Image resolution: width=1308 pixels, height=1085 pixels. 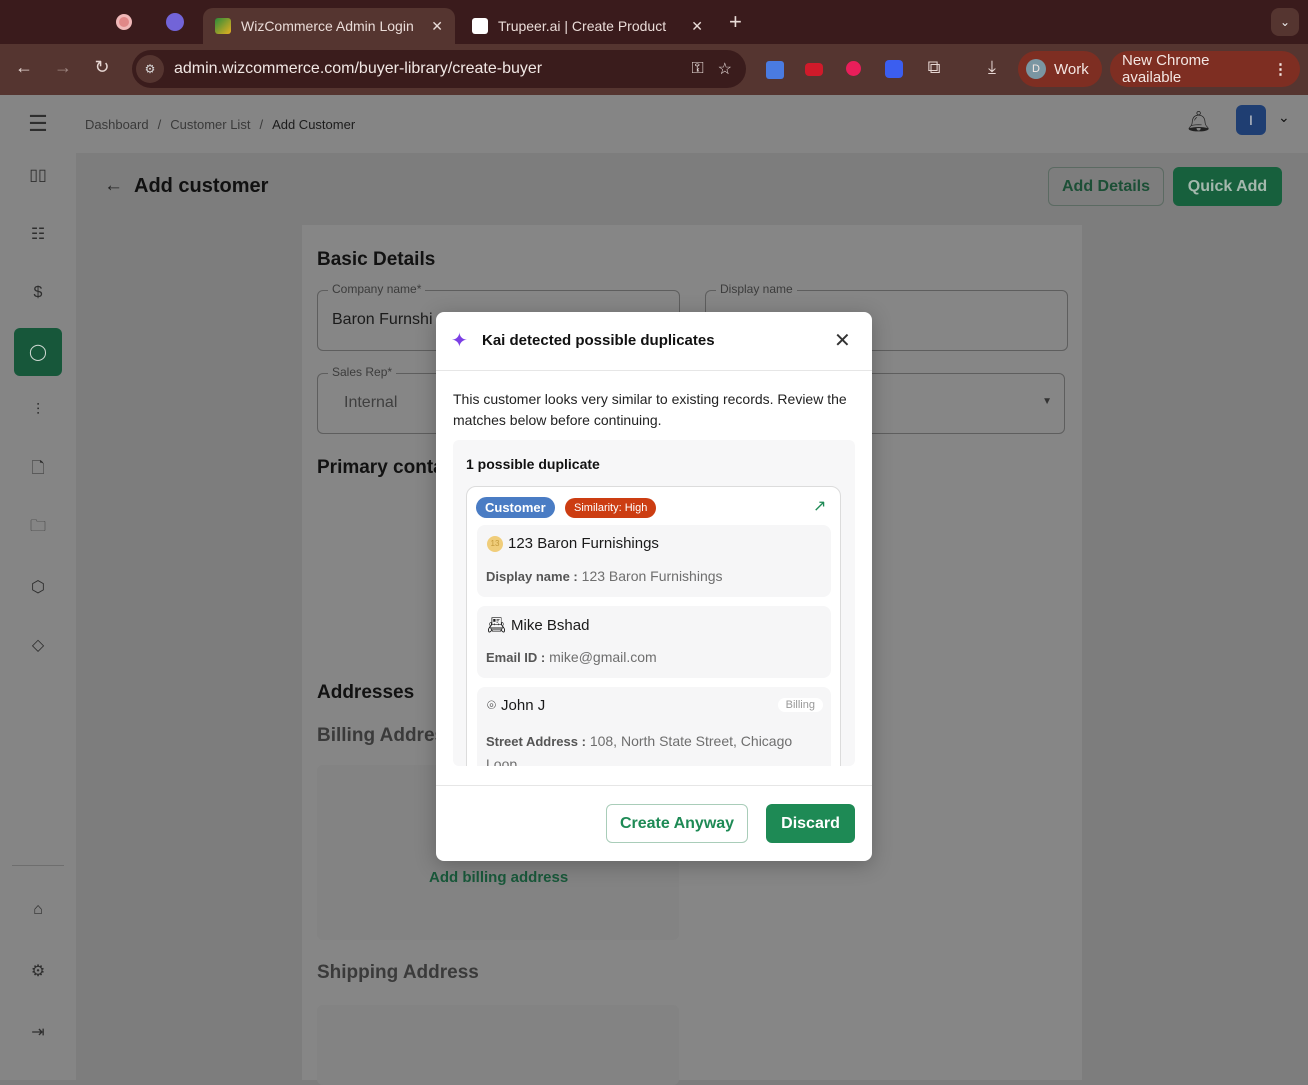 I want to click on contact-name: Mike Bshad, so click(x=550, y=625).